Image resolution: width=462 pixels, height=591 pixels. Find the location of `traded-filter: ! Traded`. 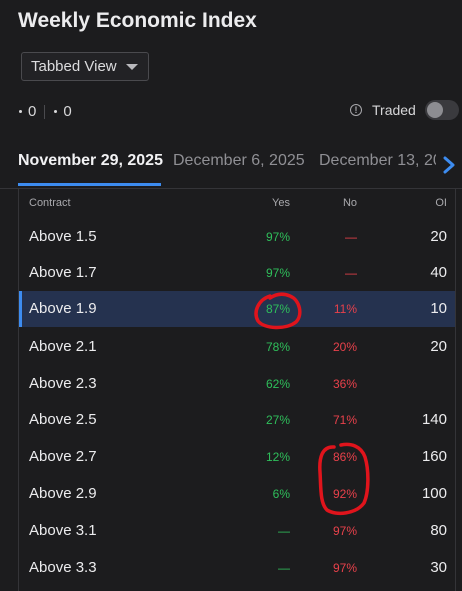

traded-filter: ! Traded is located at coordinates (383, 110).